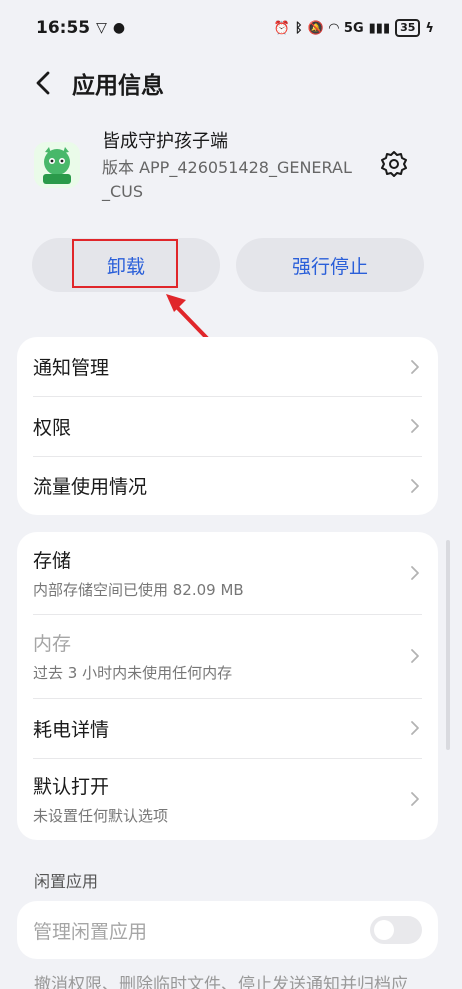  Describe the element at coordinates (90, 487) in the screenshot. I see `row-title: 流量使用情况` at that location.